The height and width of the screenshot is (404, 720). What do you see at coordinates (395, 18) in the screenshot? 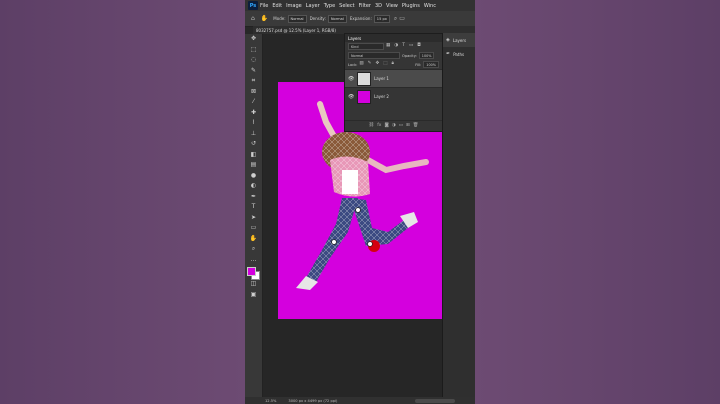
I see `search-icon: ⌕` at bounding box center [395, 18].